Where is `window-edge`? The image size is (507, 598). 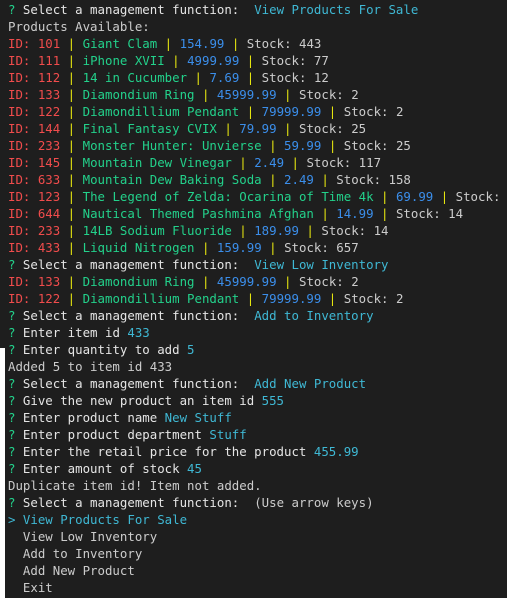
window-edge is located at coordinates (2, 473).